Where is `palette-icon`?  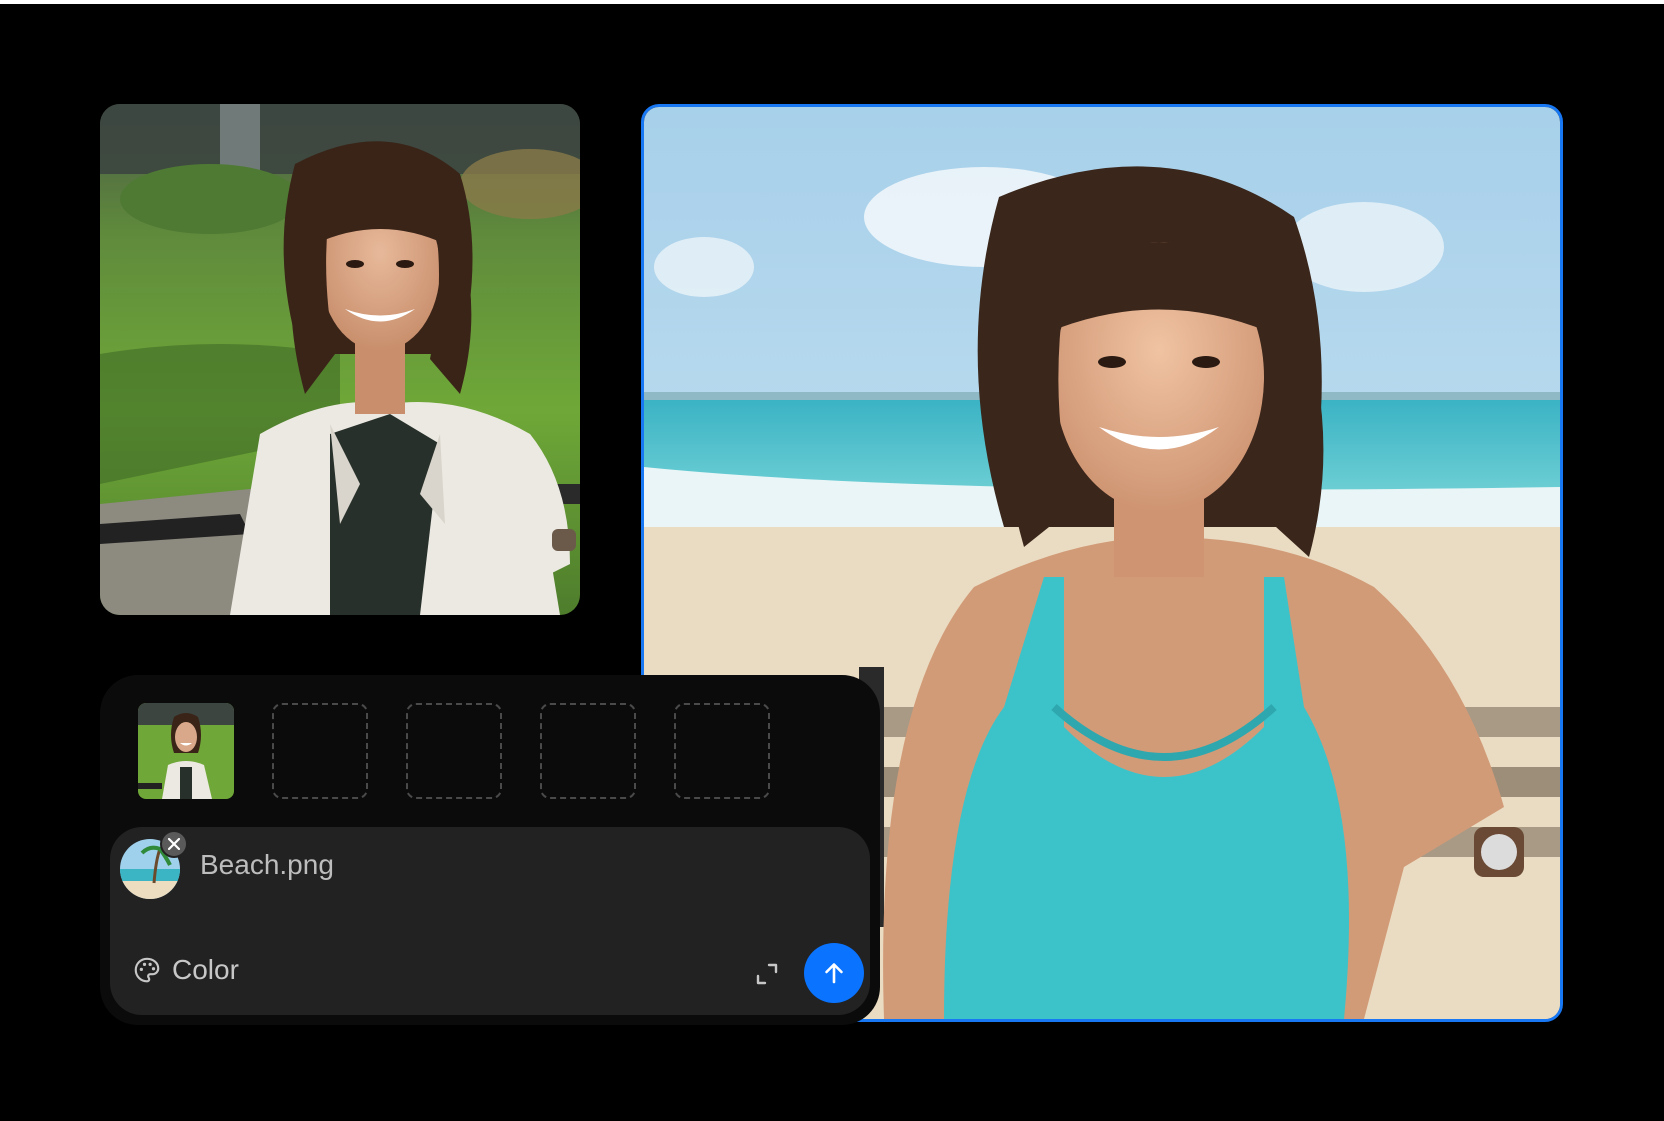 palette-icon is located at coordinates (147, 970).